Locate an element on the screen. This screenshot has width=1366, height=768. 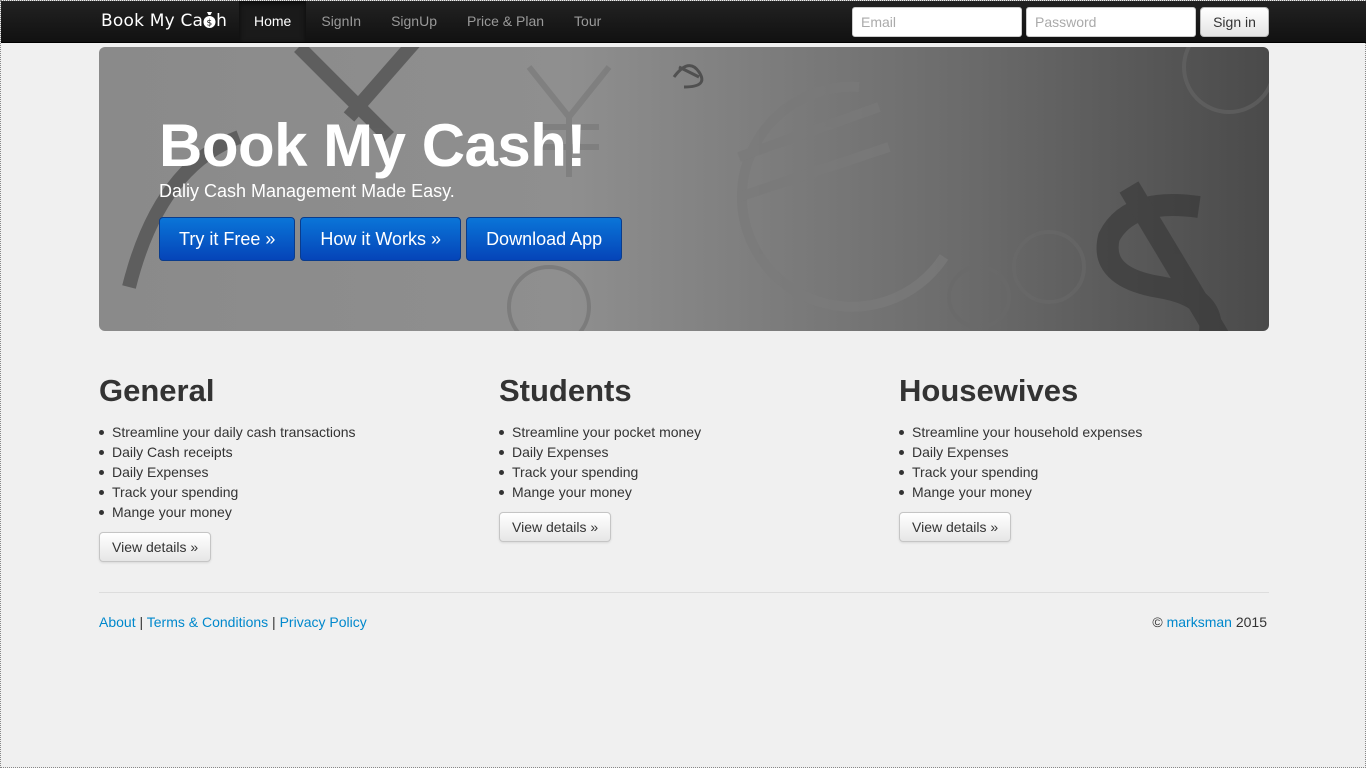
brand-text-tail: h is located at coordinates (222, 21).